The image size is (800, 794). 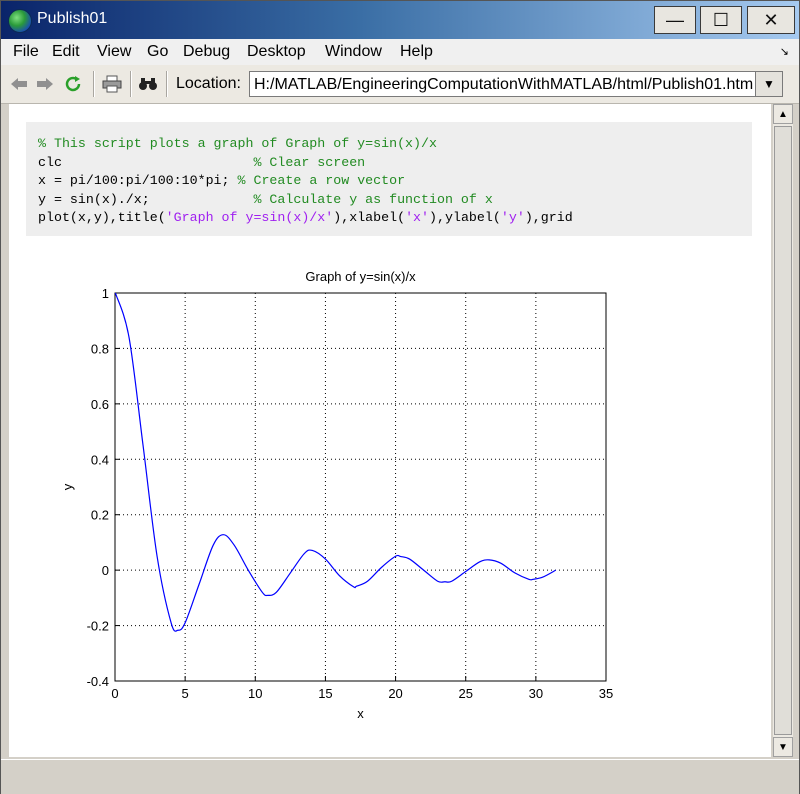 I want to click on menu-debug: Debug, so click(x=206, y=52).